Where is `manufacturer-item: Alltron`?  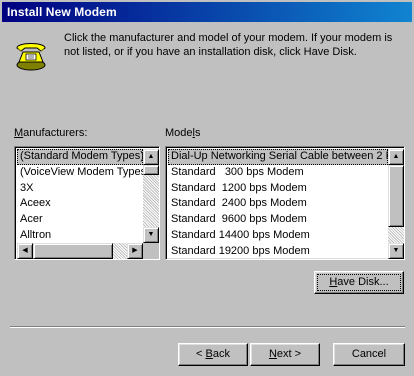 manufacturer-item: Alltron is located at coordinates (80, 235).